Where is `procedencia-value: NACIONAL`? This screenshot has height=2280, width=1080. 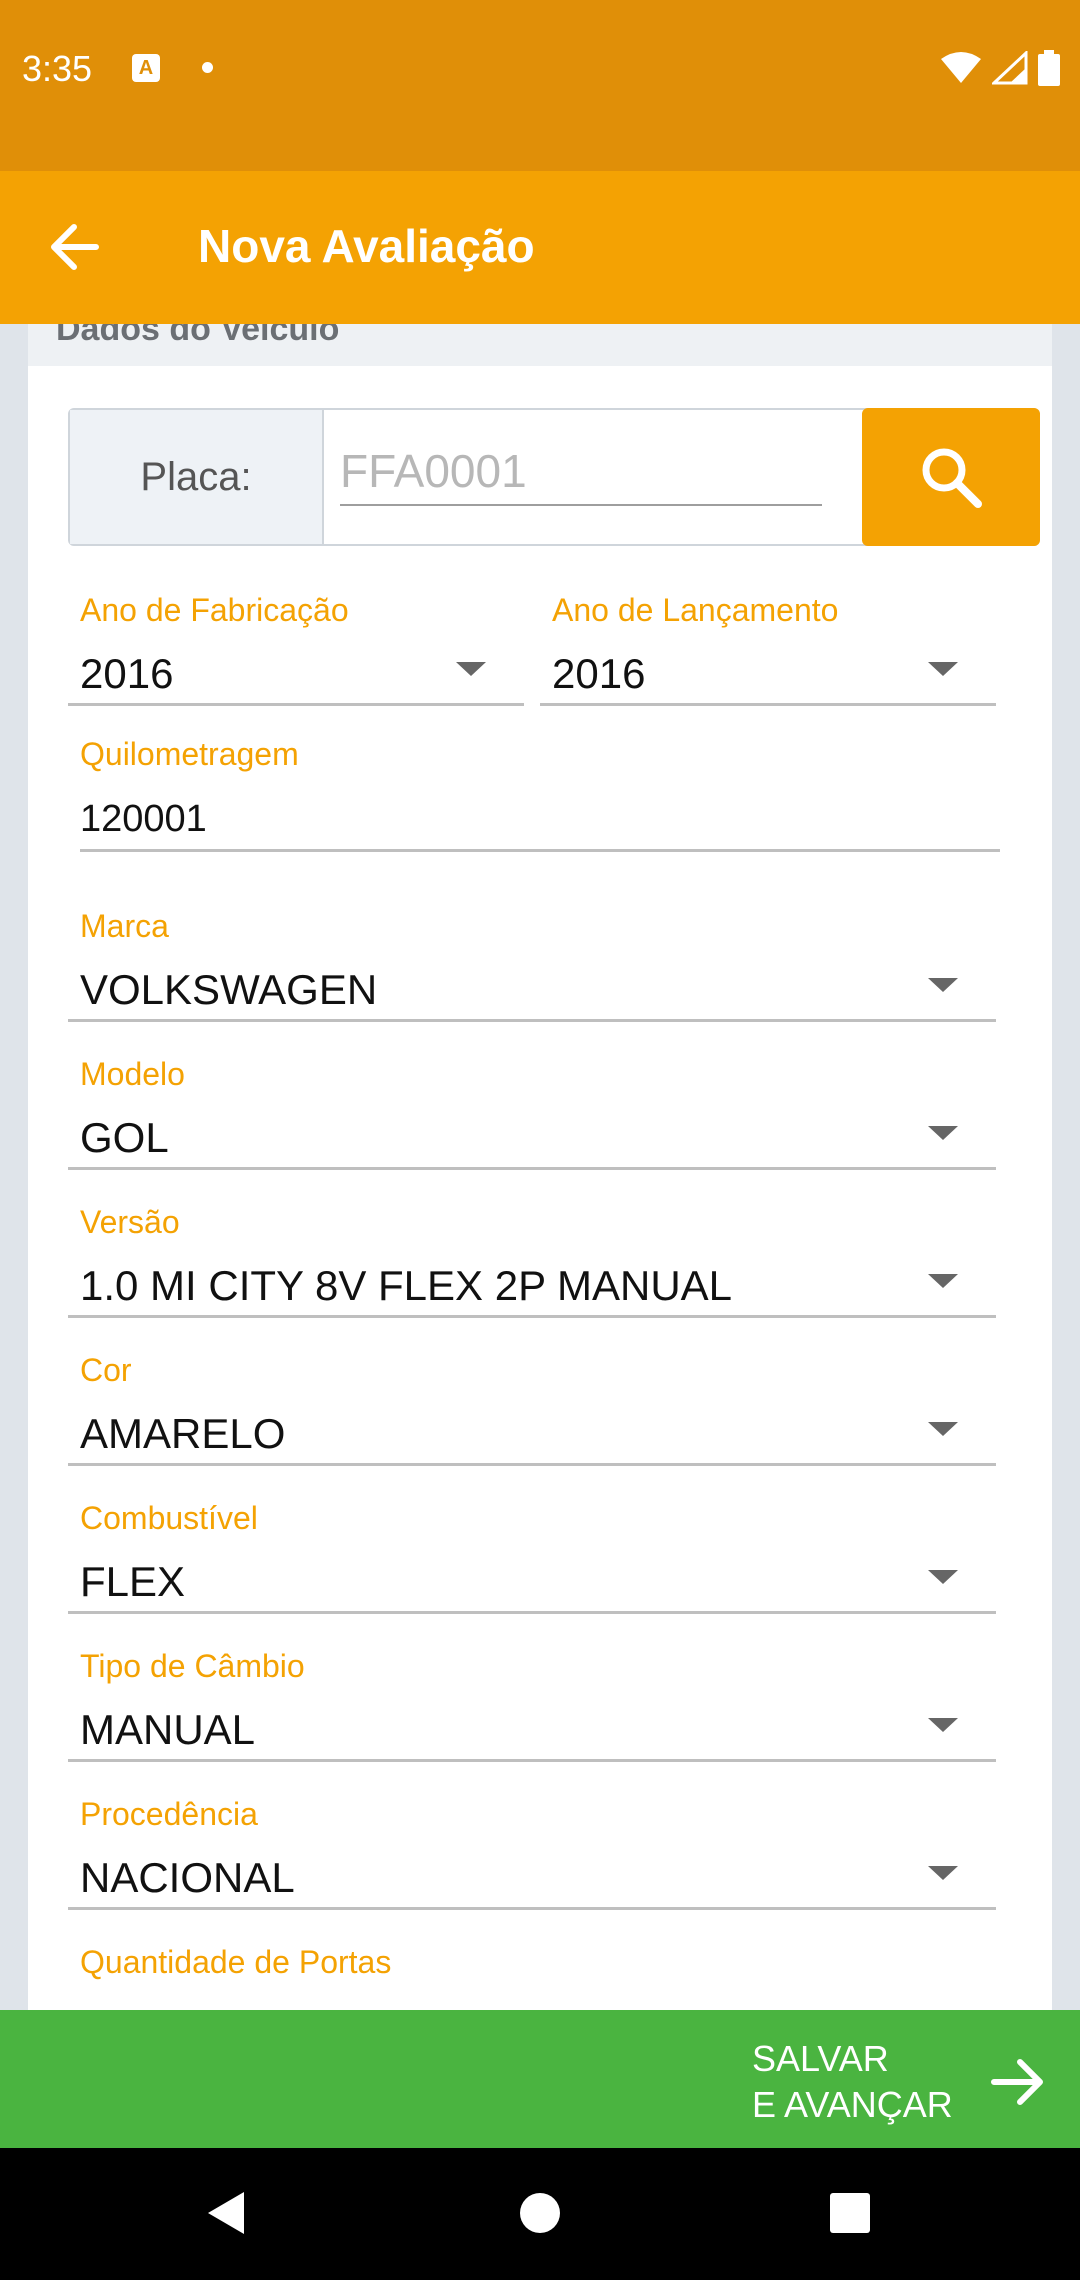
procedencia-value: NACIONAL is located at coordinates (187, 1877).